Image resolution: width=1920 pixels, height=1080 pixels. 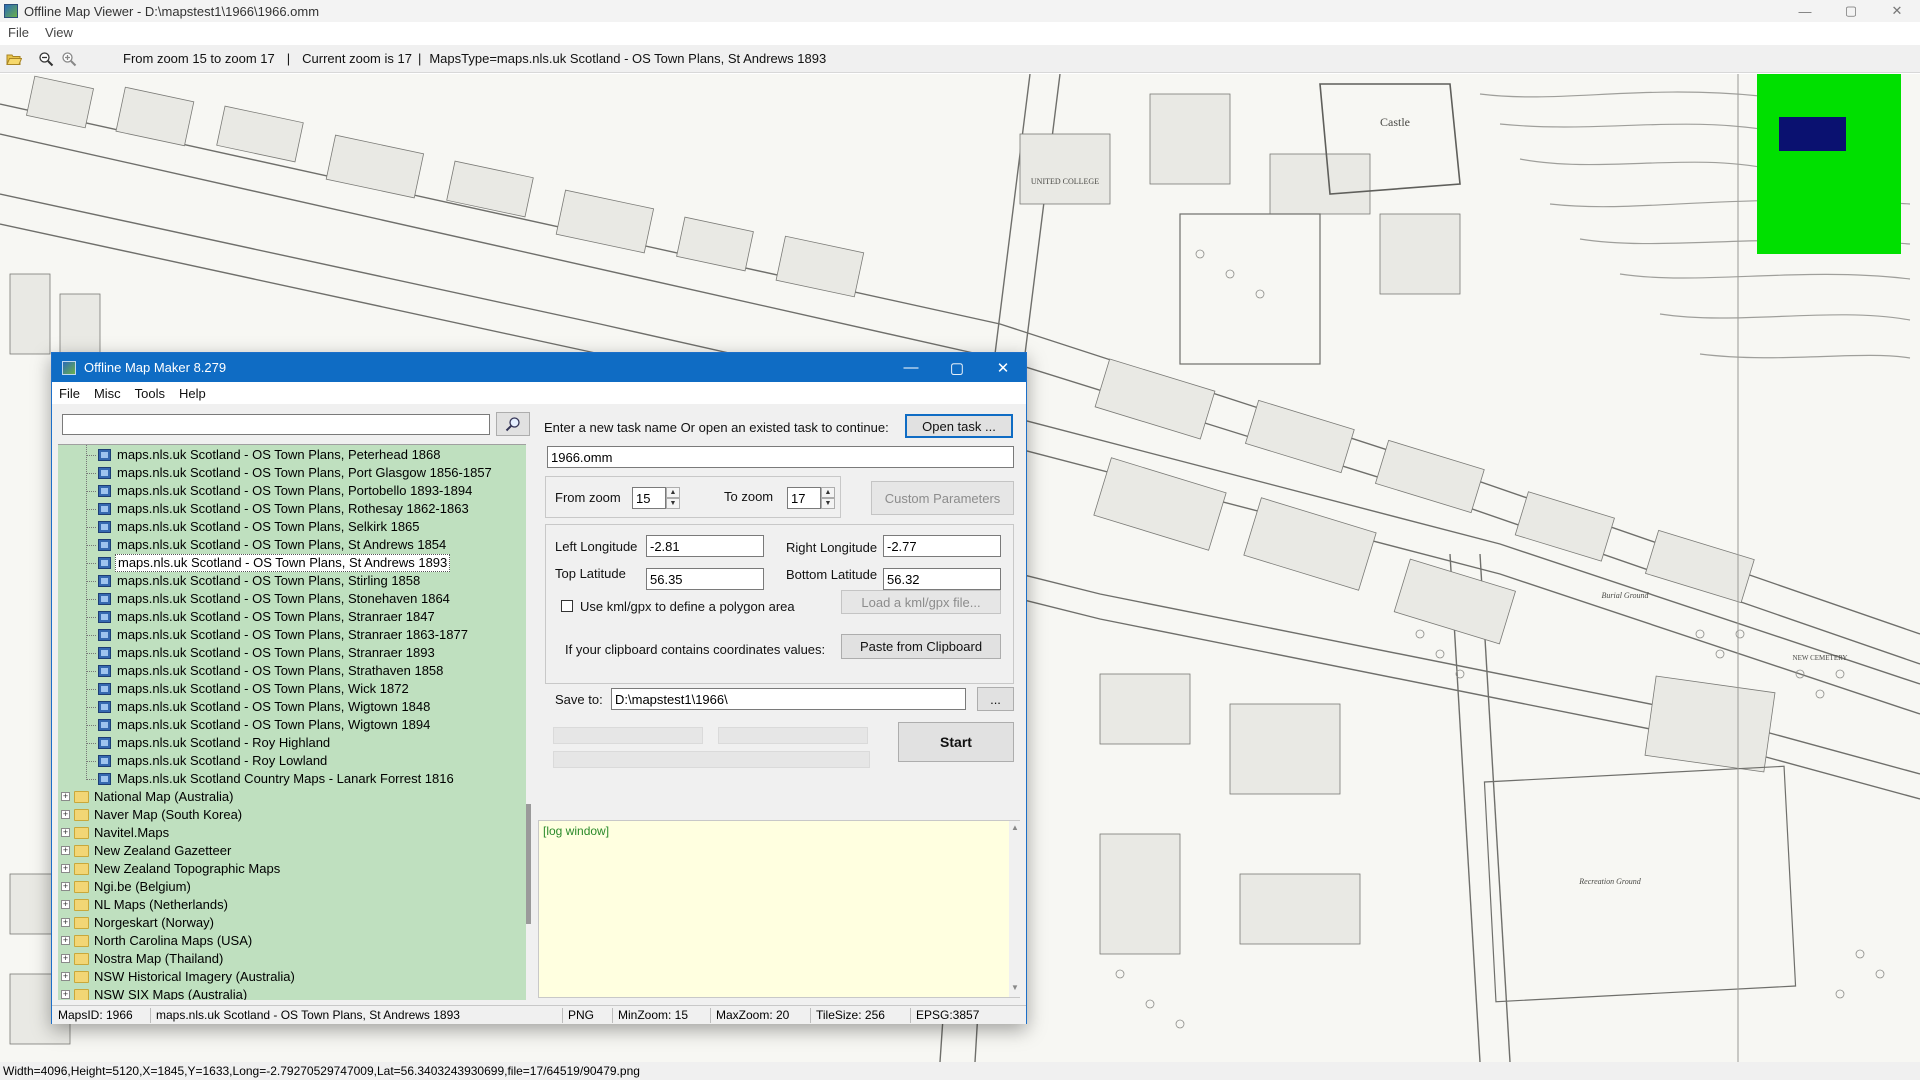 What do you see at coordinates (832, 574) in the screenshot?
I see `bottom-latitude-label: Bottom Latitude` at bounding box center [832, 574].